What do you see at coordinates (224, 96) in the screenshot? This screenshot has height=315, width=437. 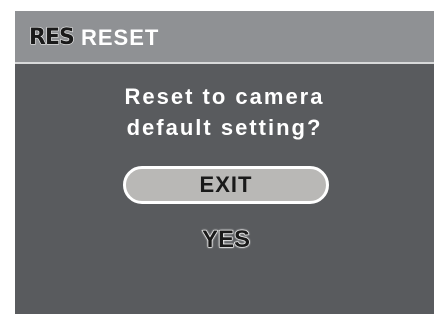 I see `prompt-line-1: Reset to camera` at bounding box center [224, 96].